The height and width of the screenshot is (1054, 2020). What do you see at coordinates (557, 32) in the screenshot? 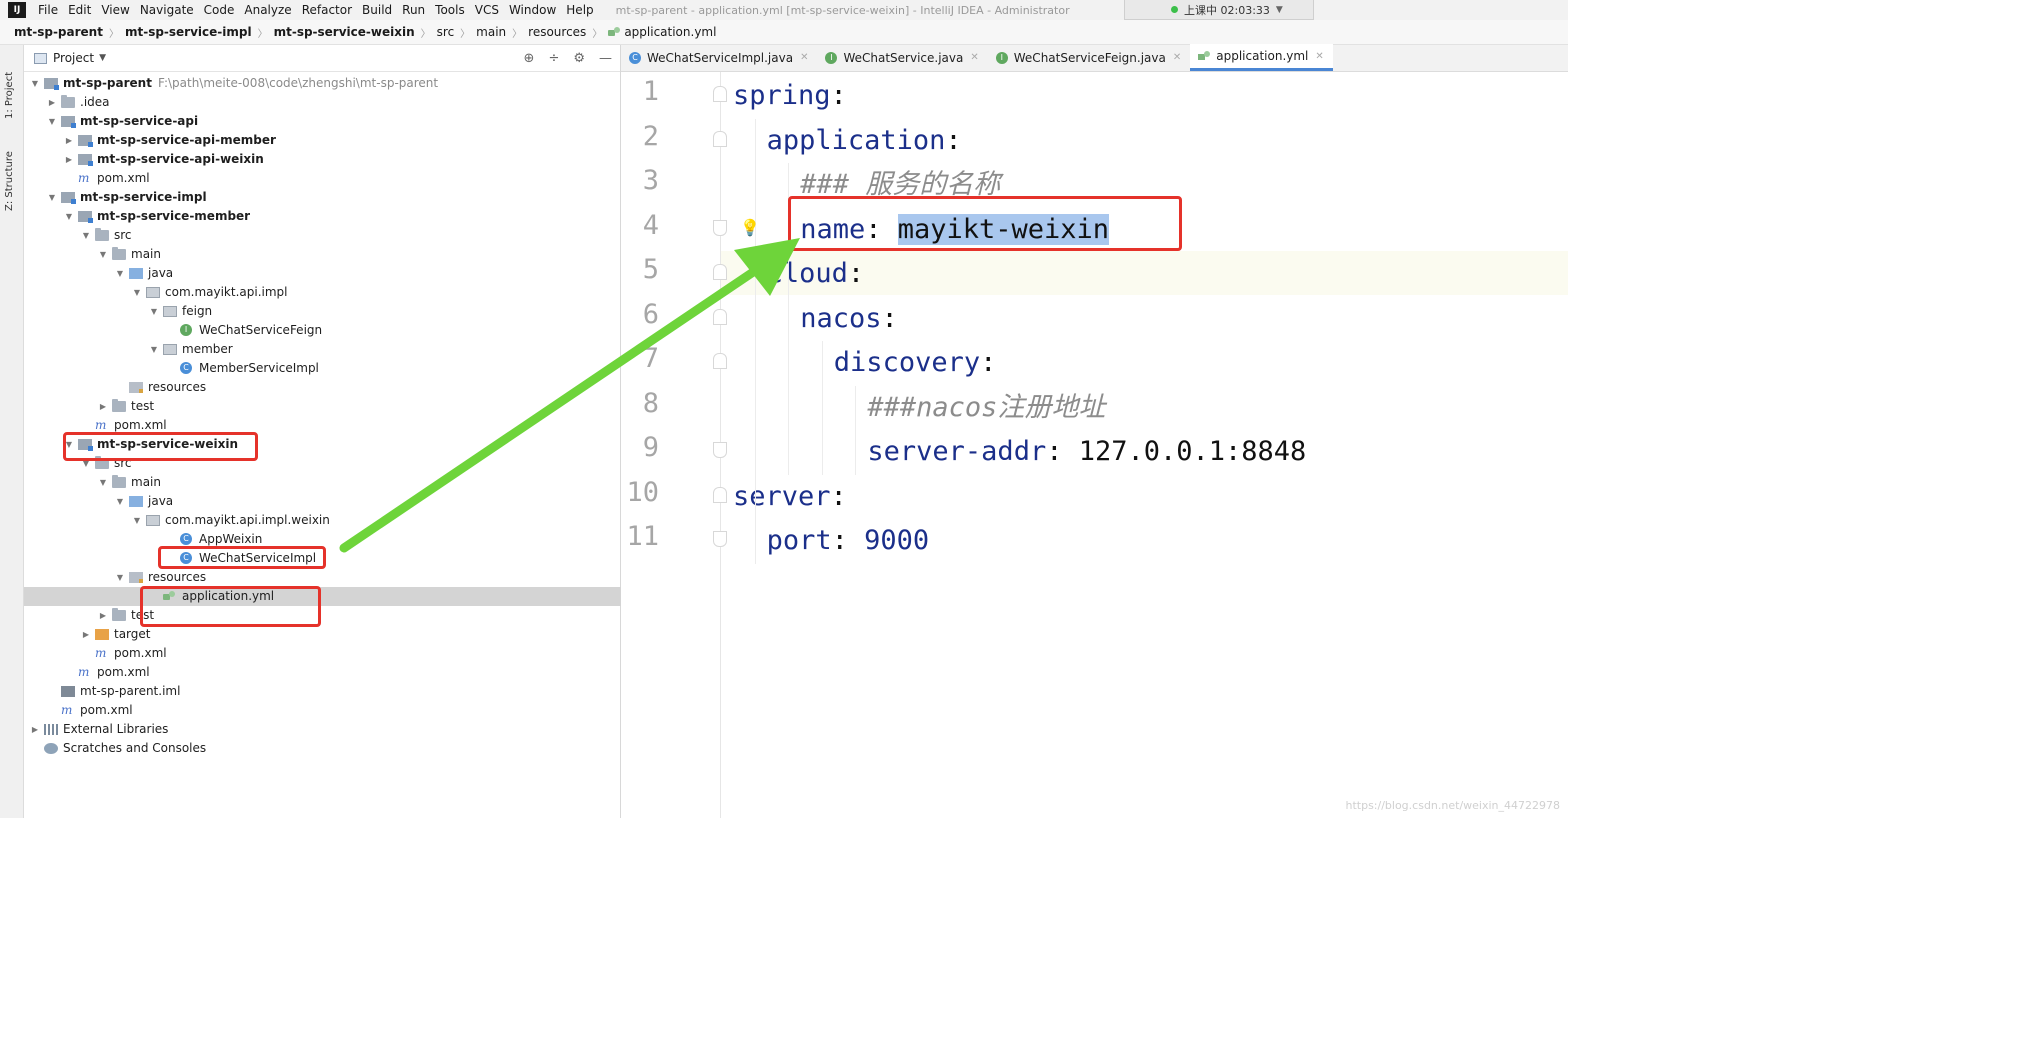
I see `breadcrumb-item: resources` at bounding box center [557, 32].